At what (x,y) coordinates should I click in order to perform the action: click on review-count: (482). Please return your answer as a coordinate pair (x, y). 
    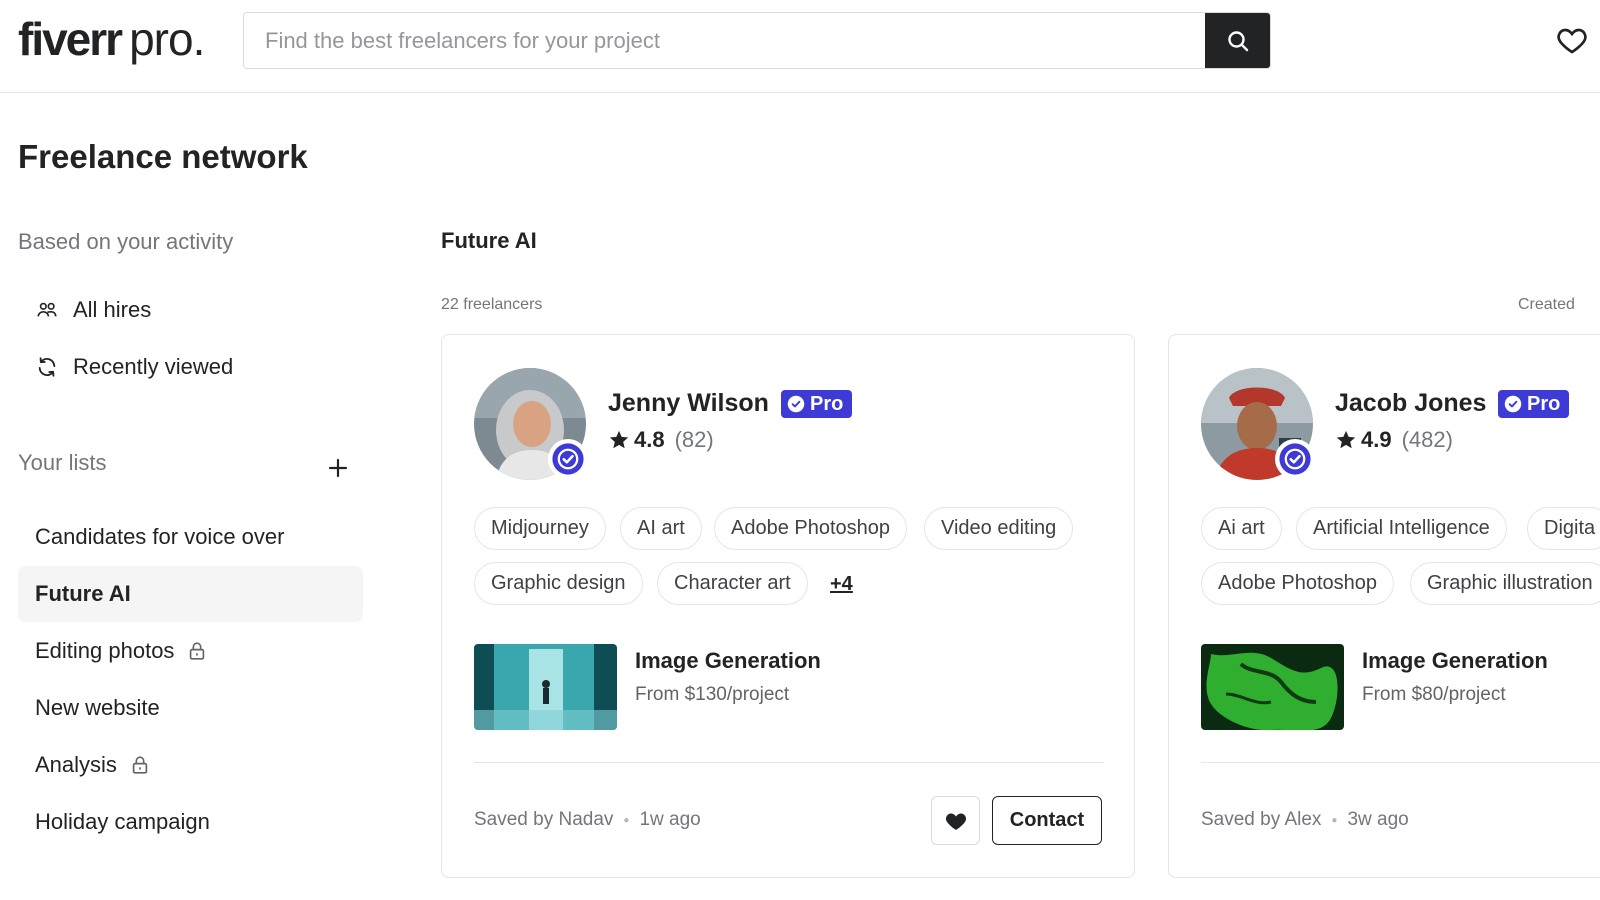
    Looking at the image, I should click on (1427, 439).